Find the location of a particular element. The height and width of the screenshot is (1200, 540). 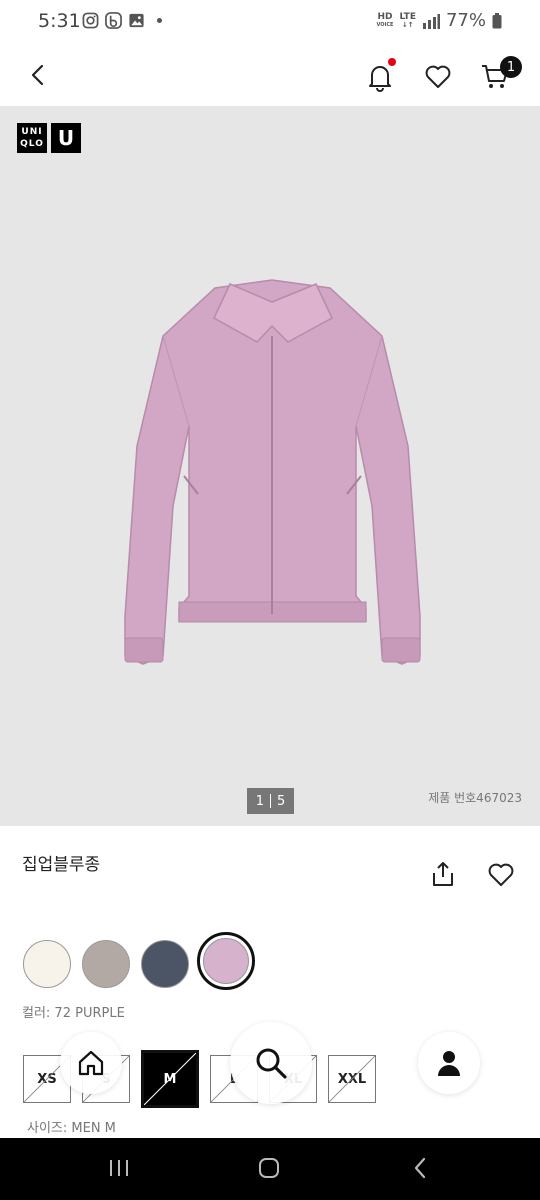

back-icon is located at coordinates (39, 75).